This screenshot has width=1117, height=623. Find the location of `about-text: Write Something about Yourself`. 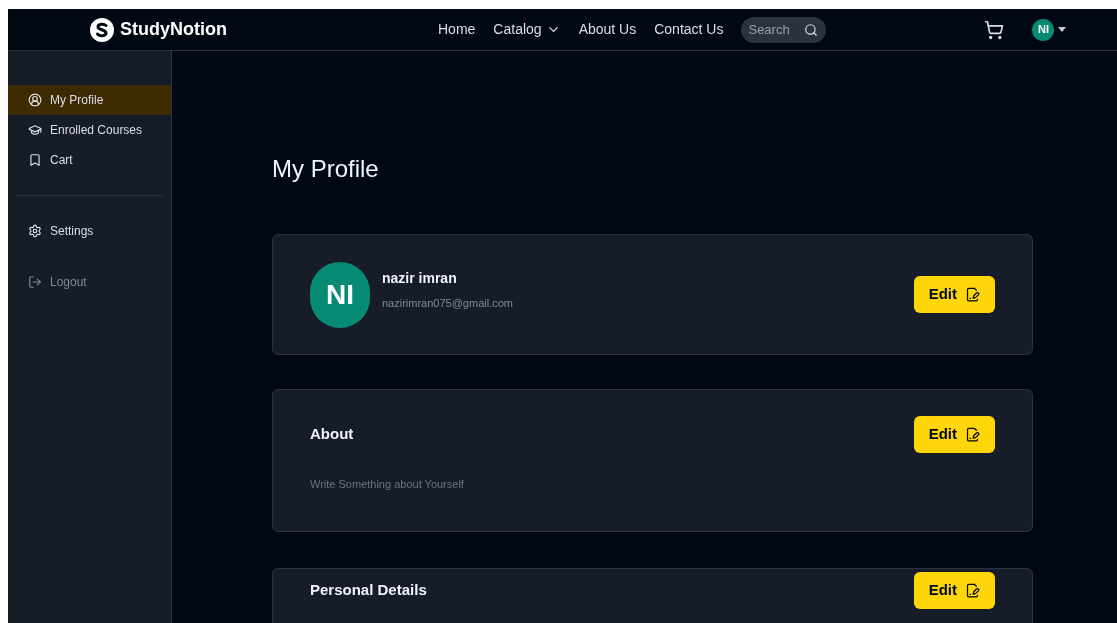

about-text: Write Something about Yourself is located at coordinates (387, 484).